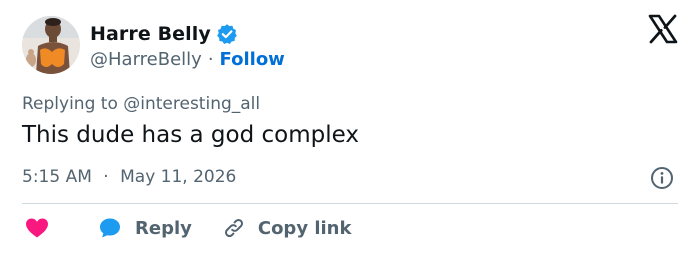  I want to click on handle-row: @HarreBelly · Follow, so click(187, 59).